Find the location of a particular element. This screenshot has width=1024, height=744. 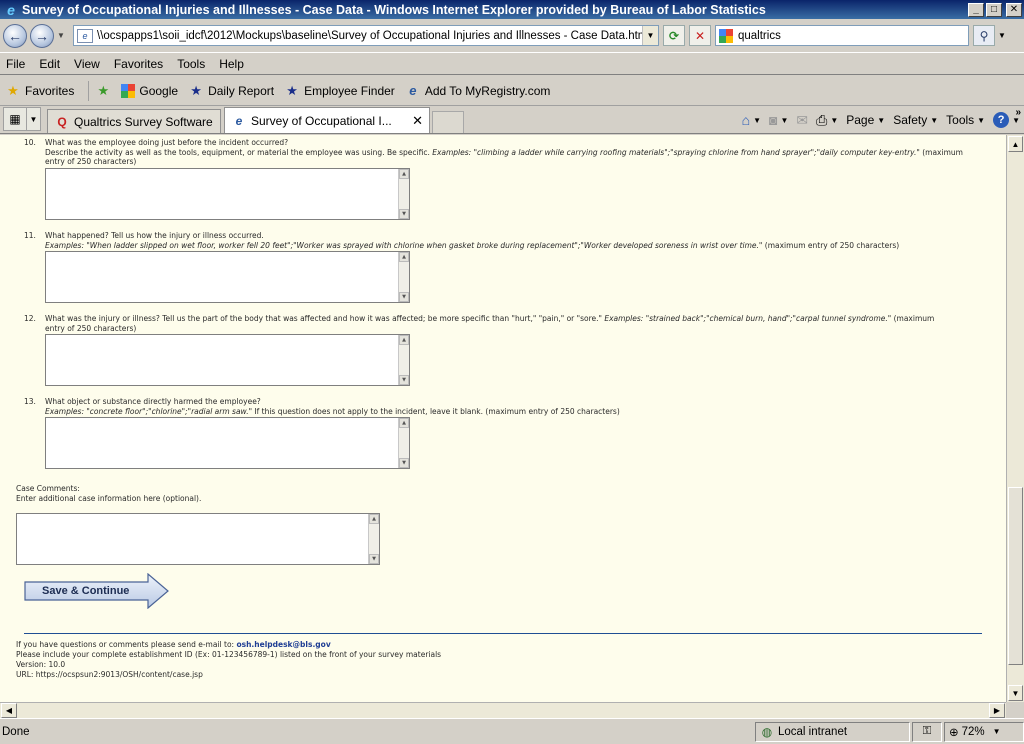

tools-menu: Tools ▼ is located at coordinates (965, 120).